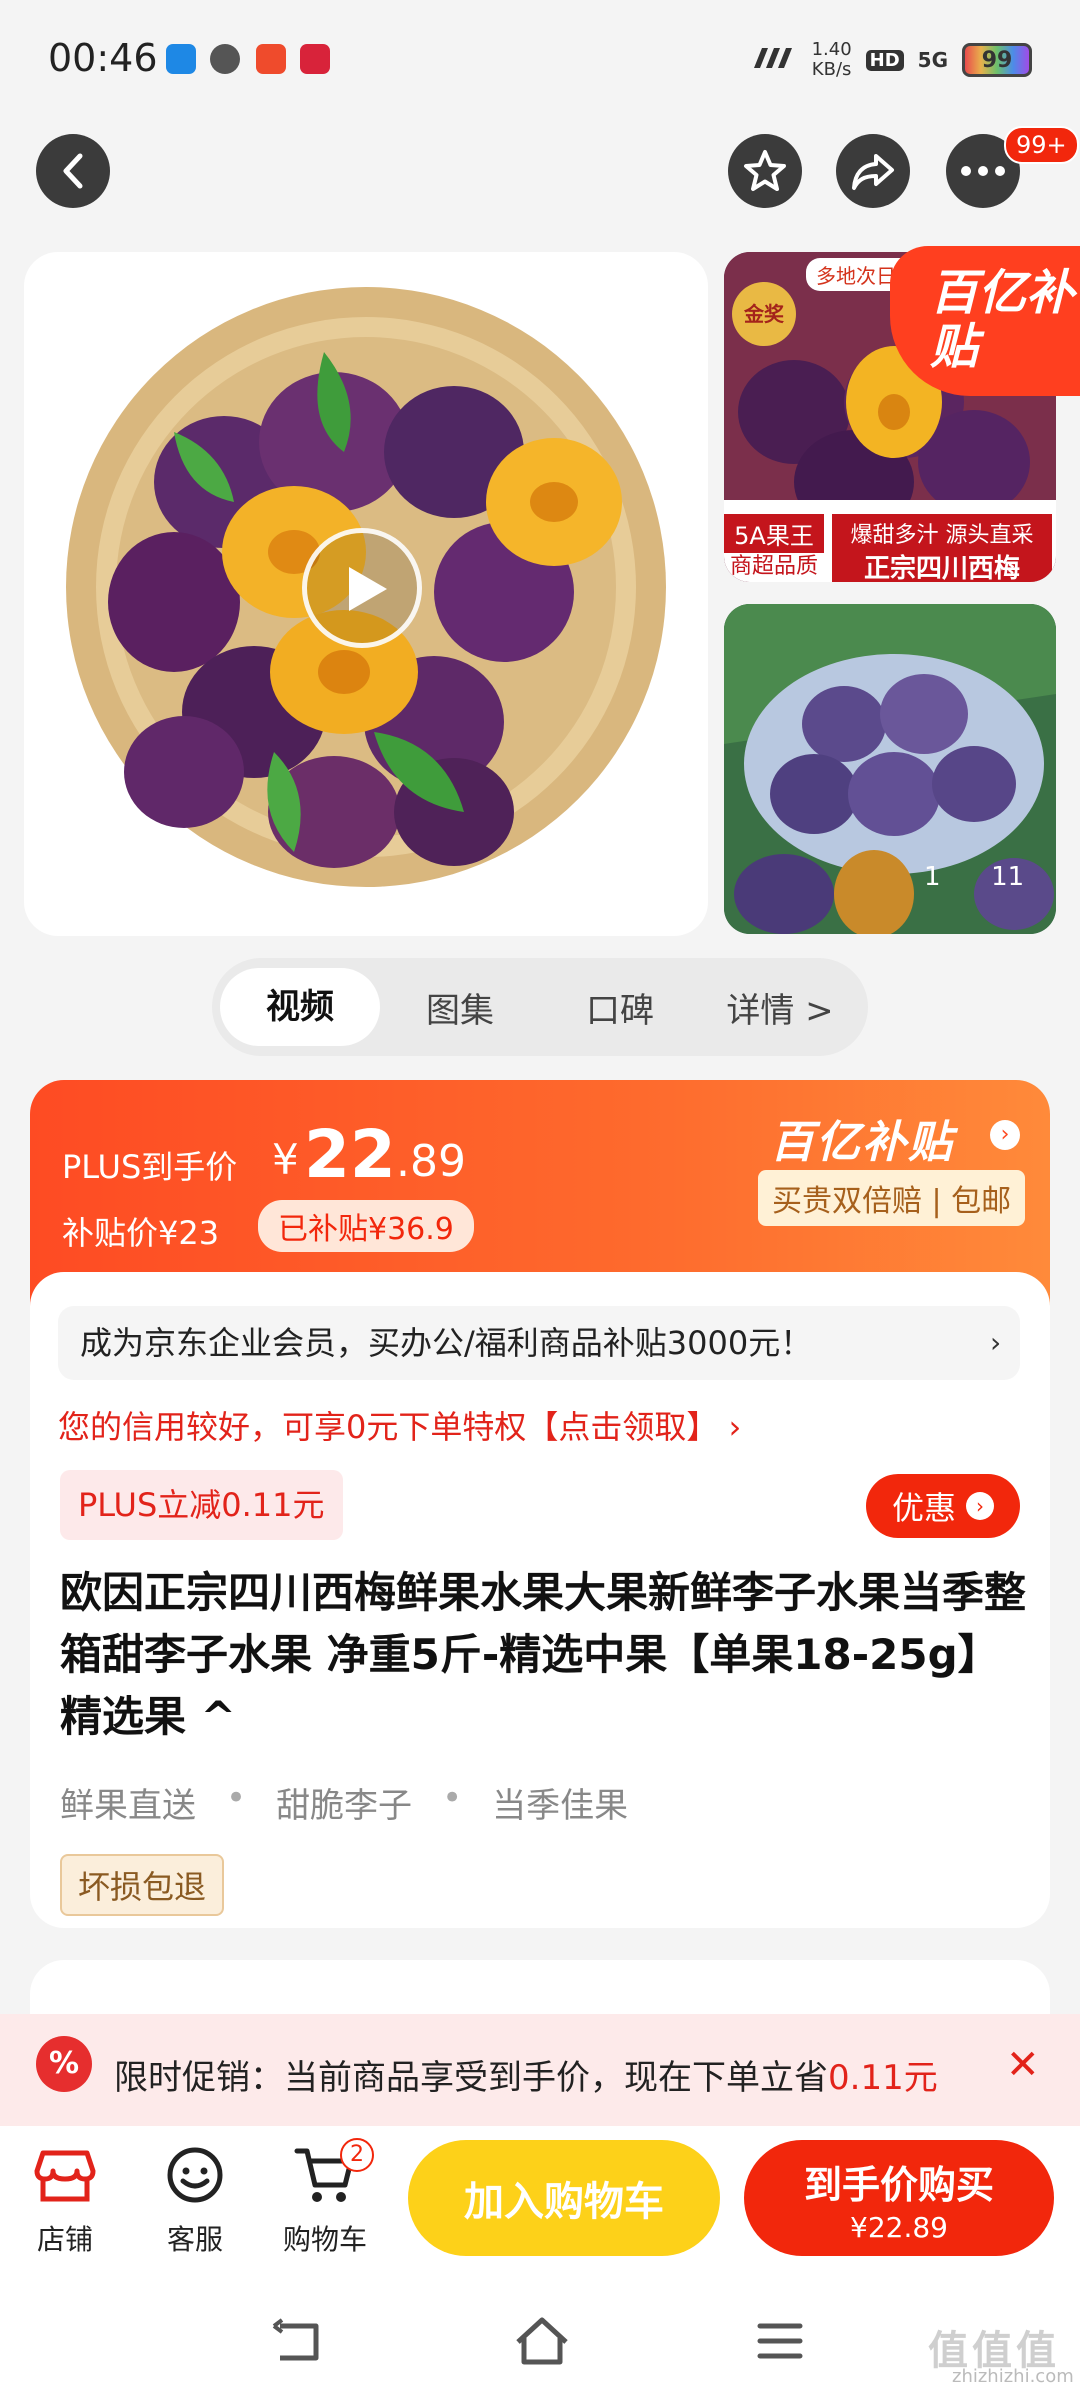 The height and width of the screenshot is (2400, 1080). I want to click on customer-service-label: 客服, so click(194, 2239).